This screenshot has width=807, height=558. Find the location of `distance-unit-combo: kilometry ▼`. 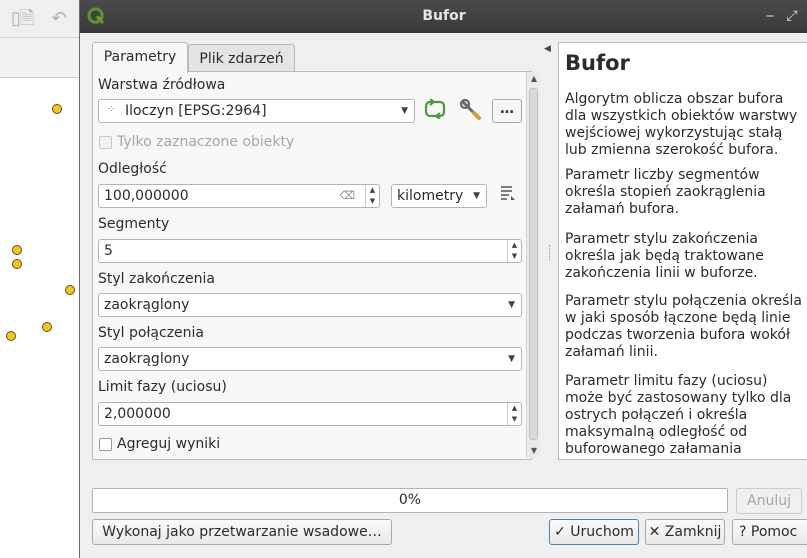

distance-unit-combo: kilometry ▼ is located at coordinates (439, 196).